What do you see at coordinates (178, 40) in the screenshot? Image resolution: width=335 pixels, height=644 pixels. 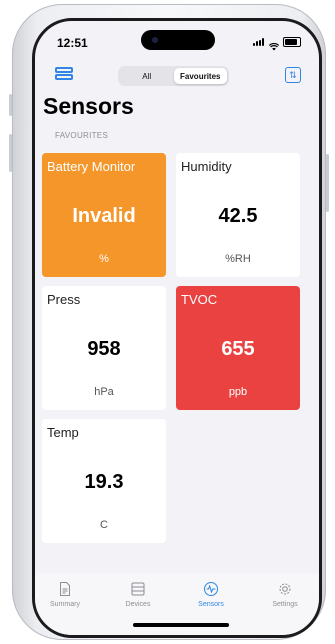 I see `dynamic-island` at bounding box center [178, 40].